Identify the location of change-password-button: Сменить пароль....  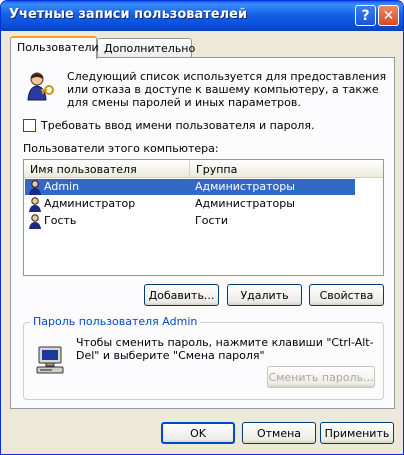
(321, 377).